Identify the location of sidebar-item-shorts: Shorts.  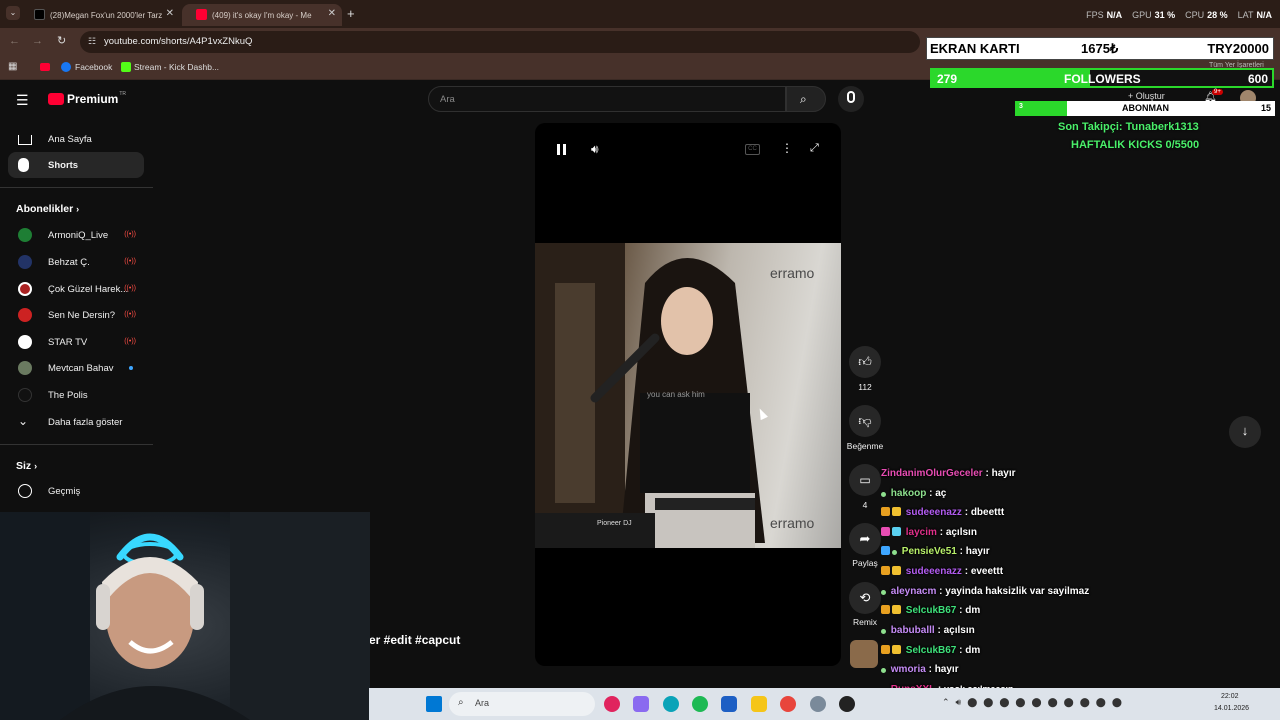
(76, 165).